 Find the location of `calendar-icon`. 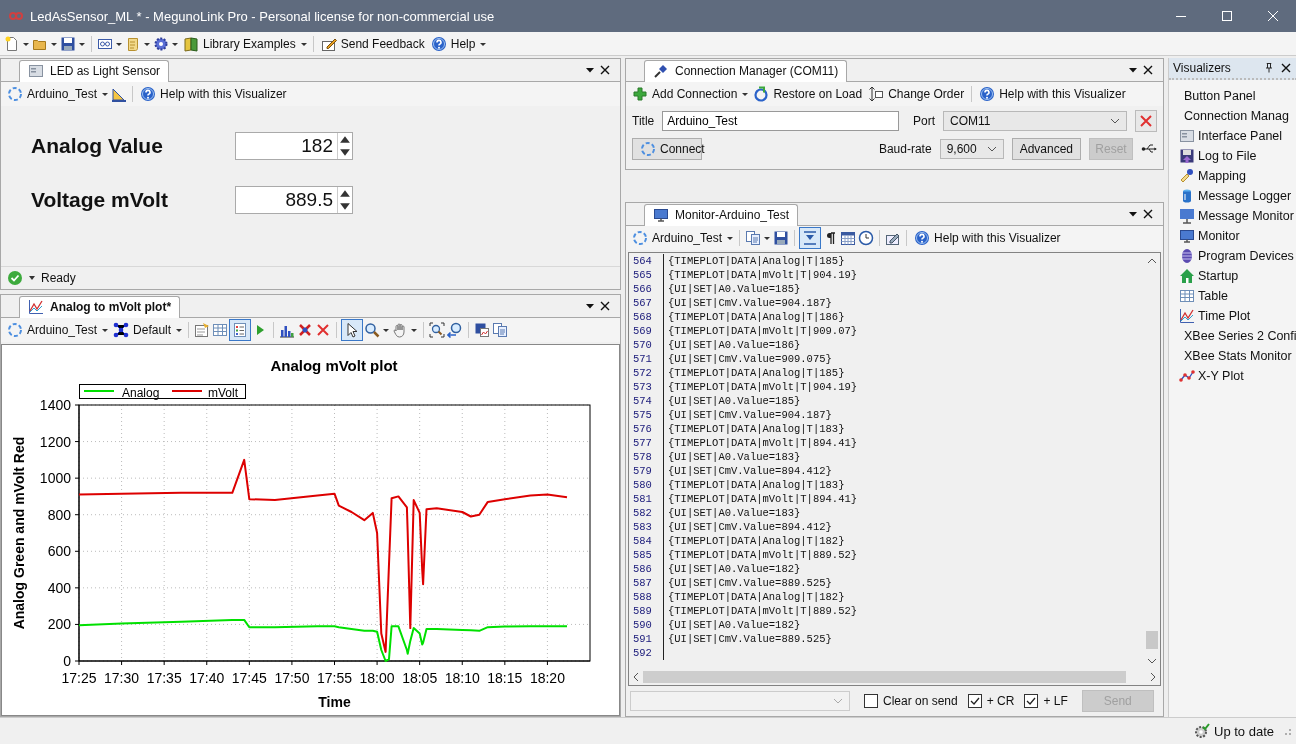

calendar-icon is located at coordinates (848, 238).